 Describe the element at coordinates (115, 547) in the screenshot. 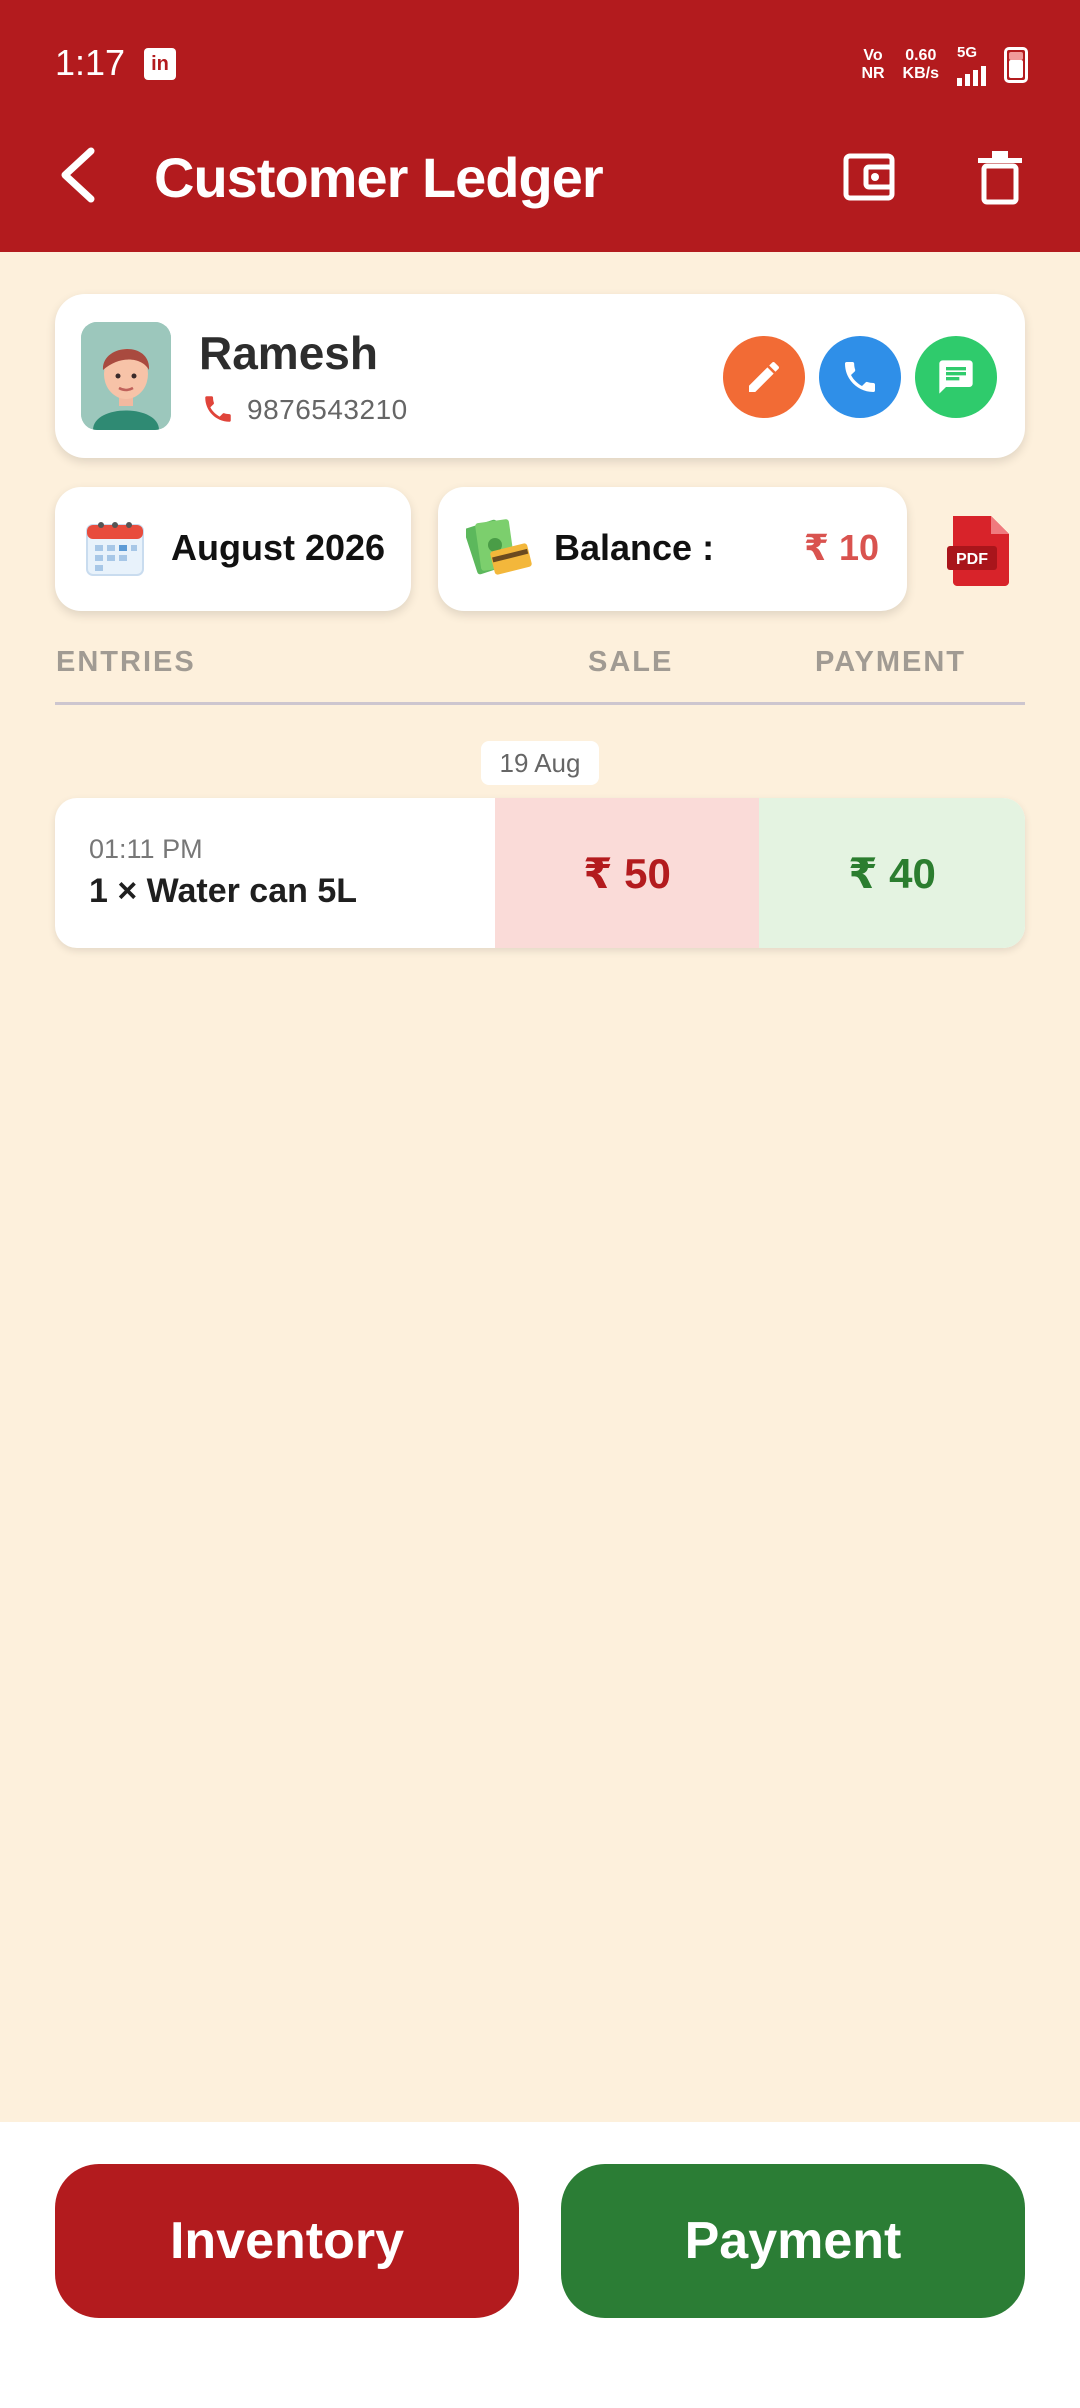

I see `calendar-icon` at that location.